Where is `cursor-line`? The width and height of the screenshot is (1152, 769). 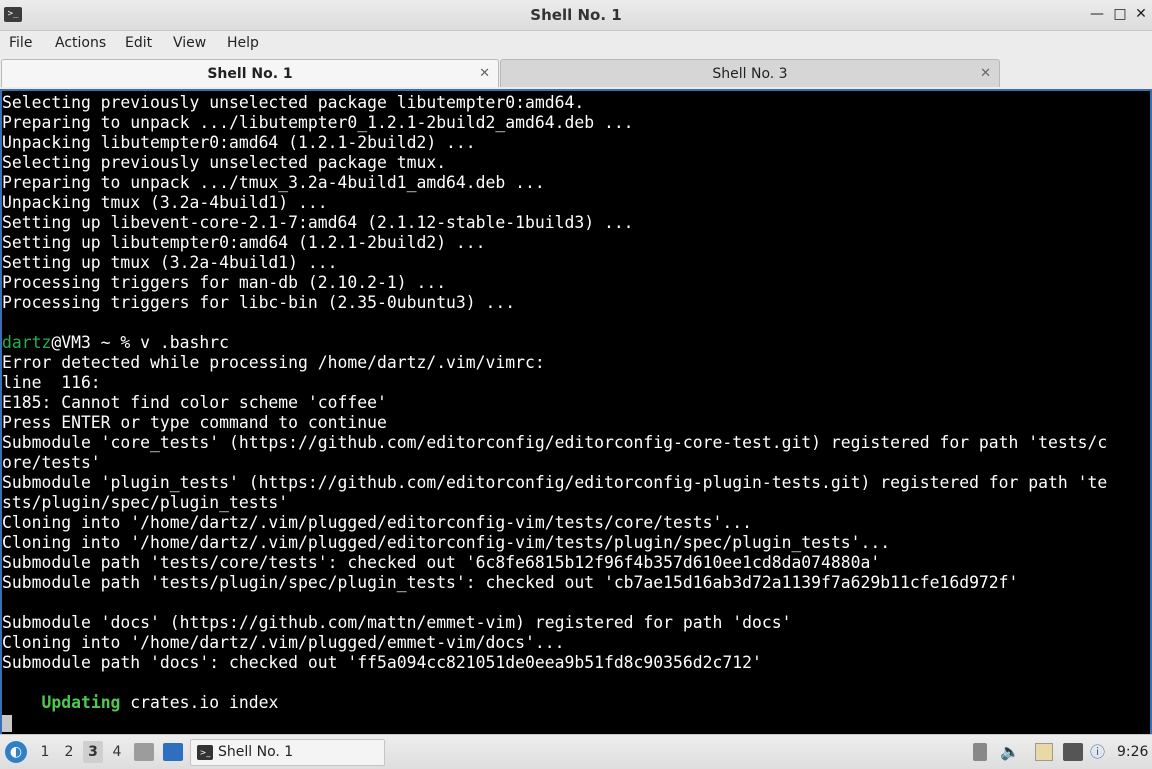 cursor-line is located at coordinates (576, 723).